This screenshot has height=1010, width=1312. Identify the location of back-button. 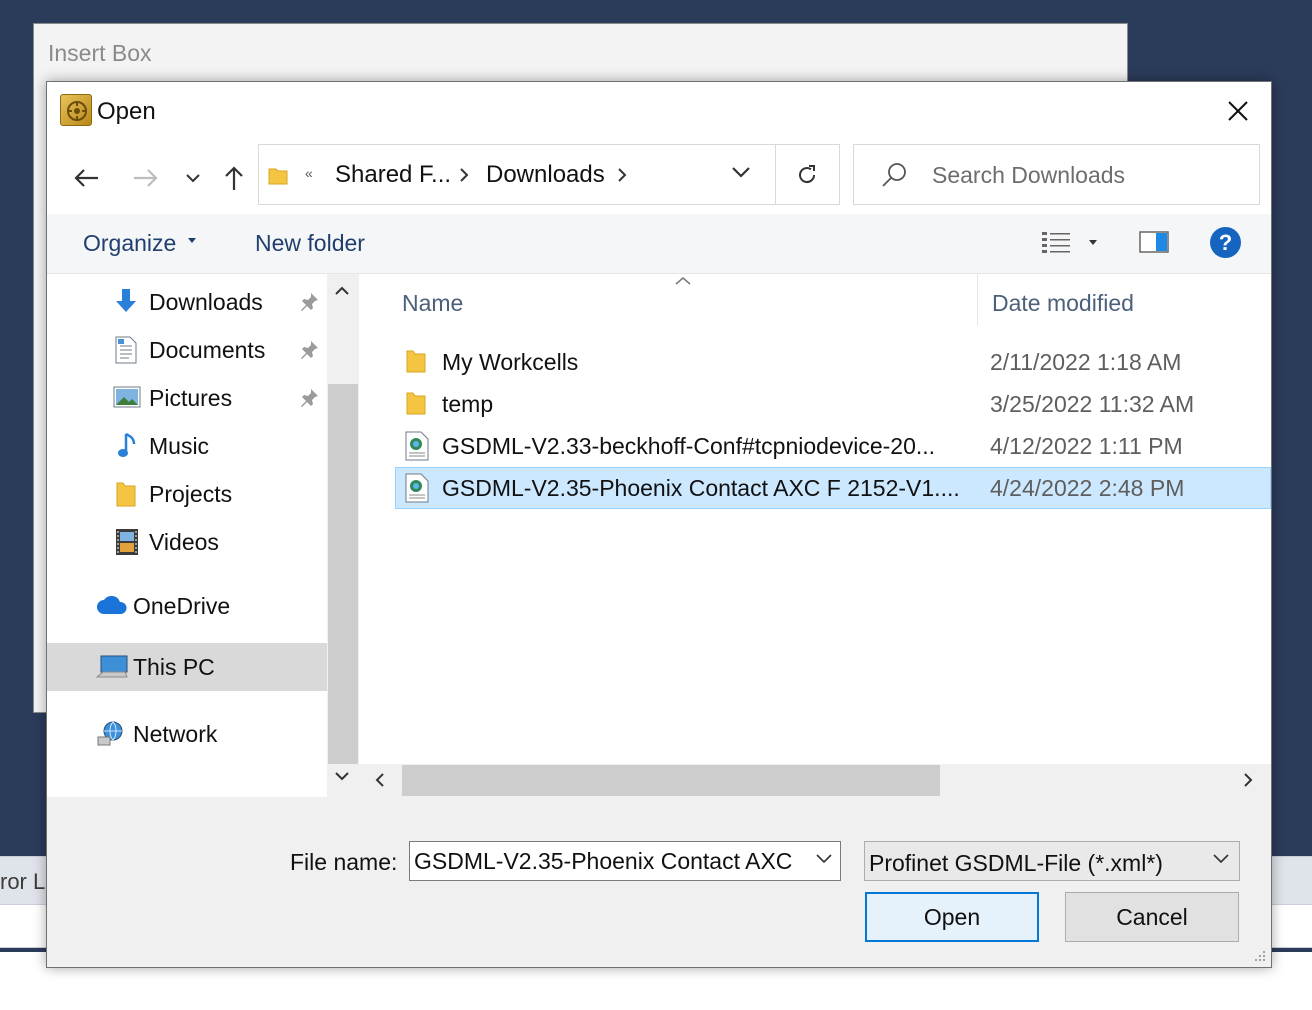
(87, 178).